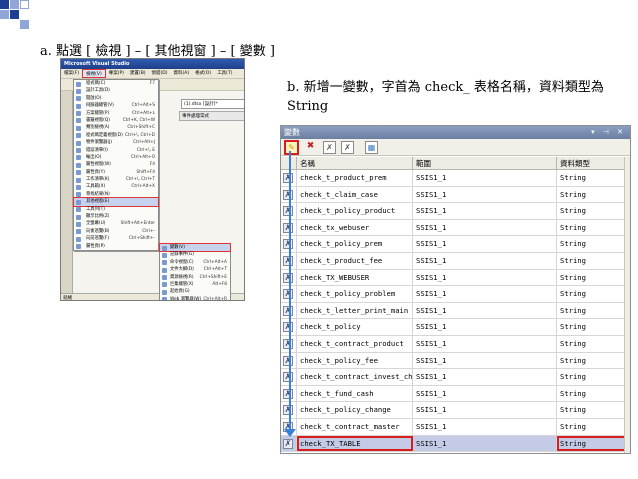 The height and width of the screenshot is (479, 638). I want to click on view-menu-item: 向後巡覽(B) Ctrl+-, so click(116, 231).